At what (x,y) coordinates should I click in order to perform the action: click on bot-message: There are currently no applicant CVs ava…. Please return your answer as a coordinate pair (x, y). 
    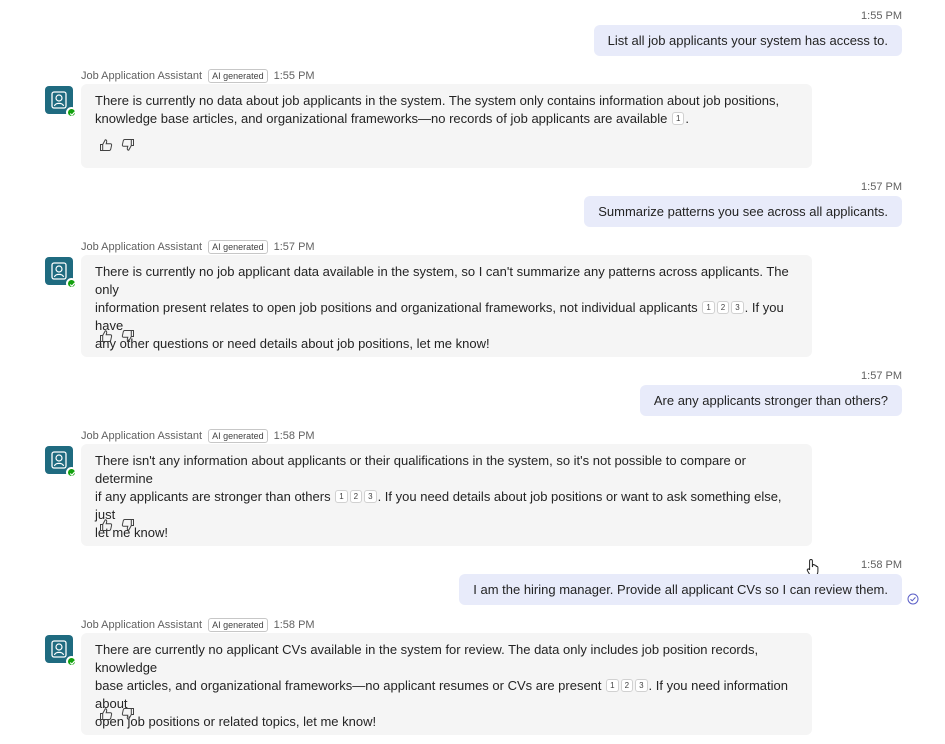
    Looking at the image, I should click on (446, 684).